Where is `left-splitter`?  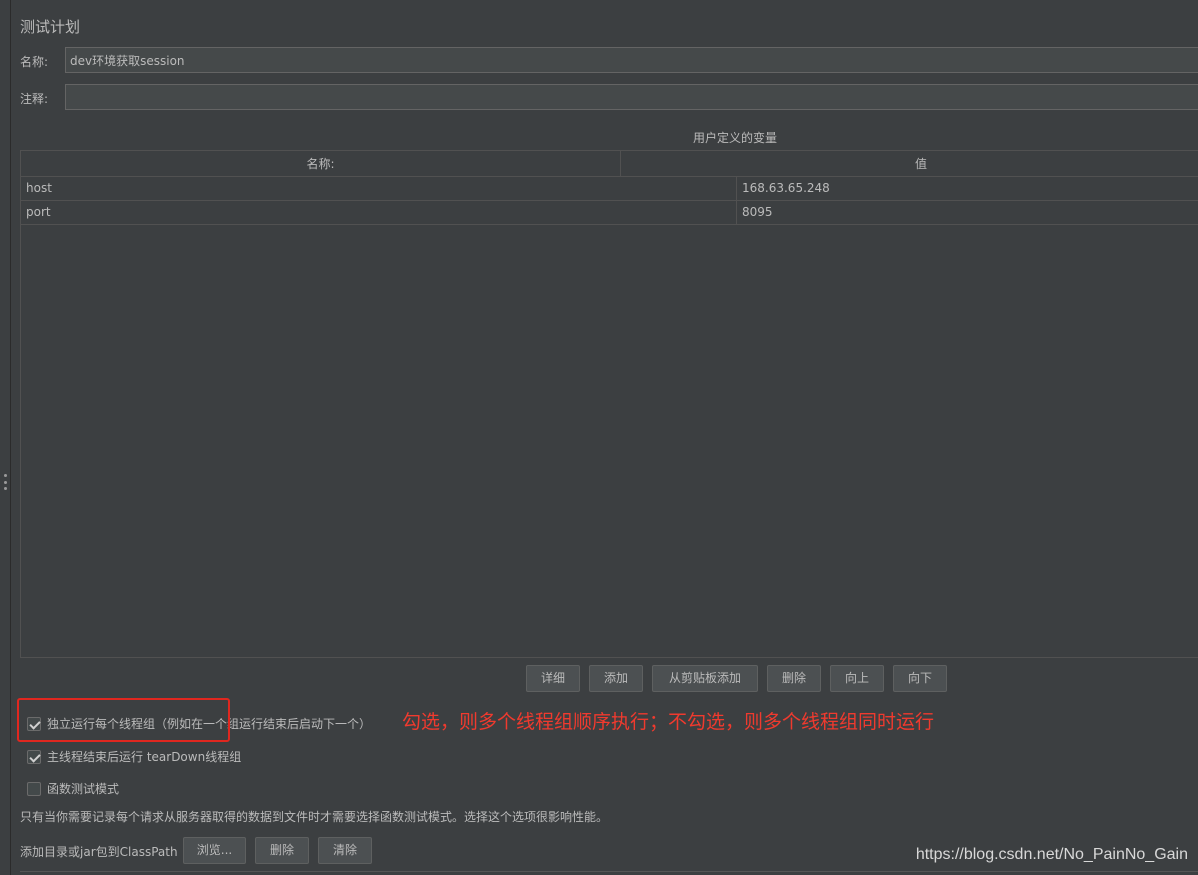 left-splitter is located at coordinates (5, 437).